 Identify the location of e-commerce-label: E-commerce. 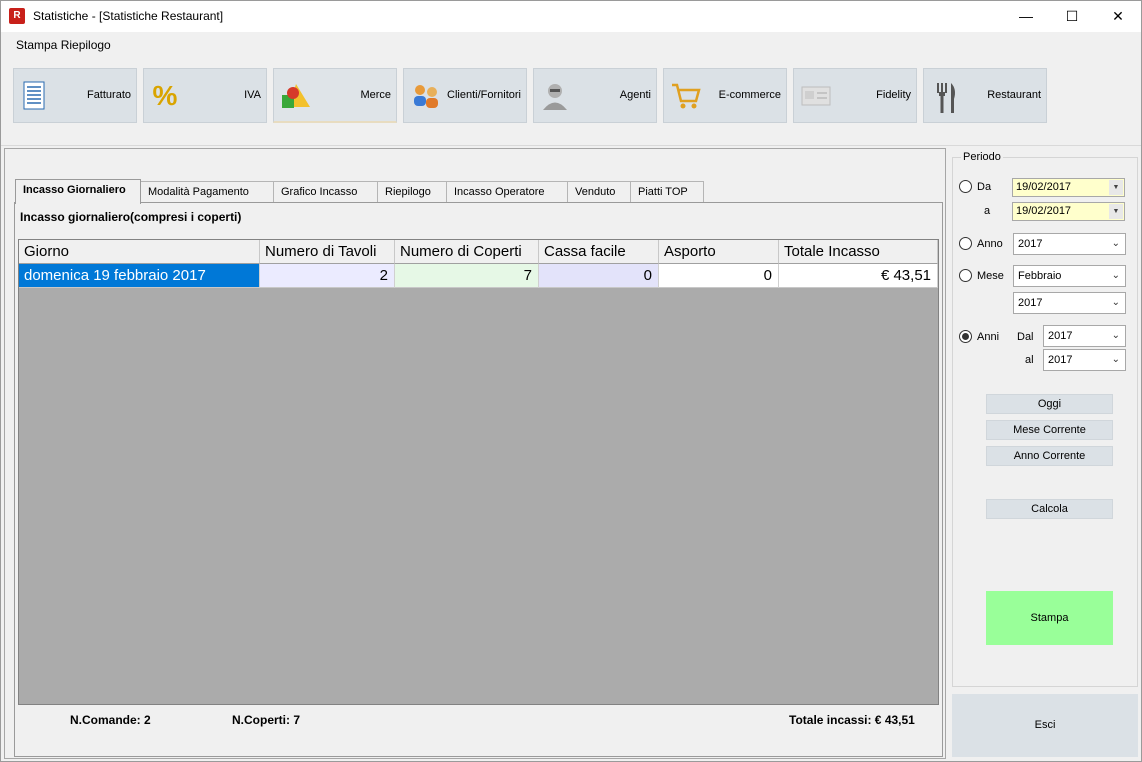
(749, 95).